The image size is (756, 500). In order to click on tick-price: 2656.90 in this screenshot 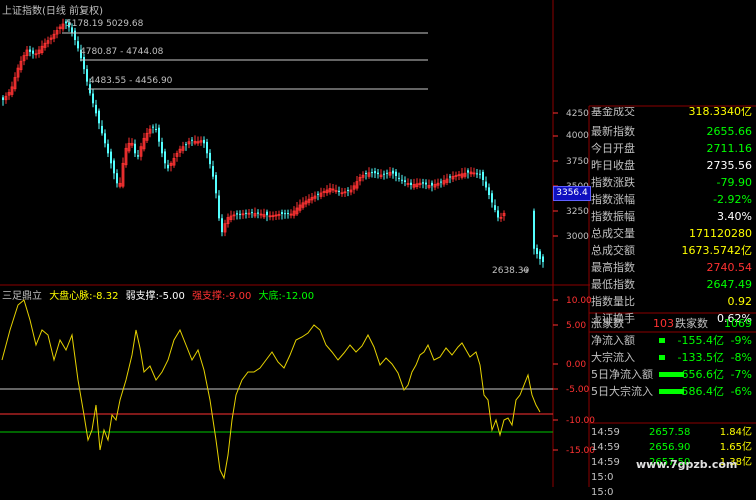, I will do `click(670, 447)`.